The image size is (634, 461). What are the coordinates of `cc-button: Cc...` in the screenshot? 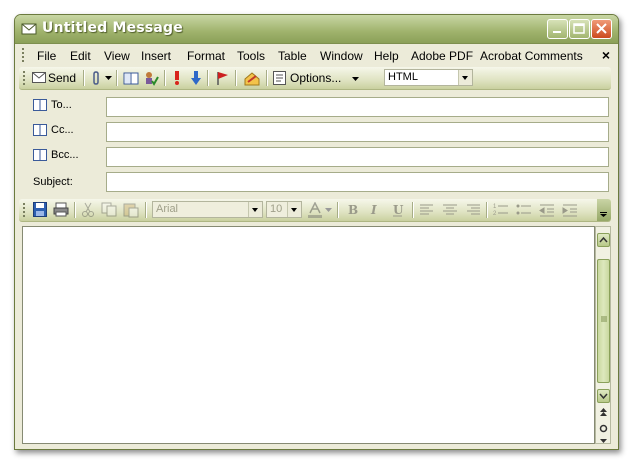 It's located at (62, 131).